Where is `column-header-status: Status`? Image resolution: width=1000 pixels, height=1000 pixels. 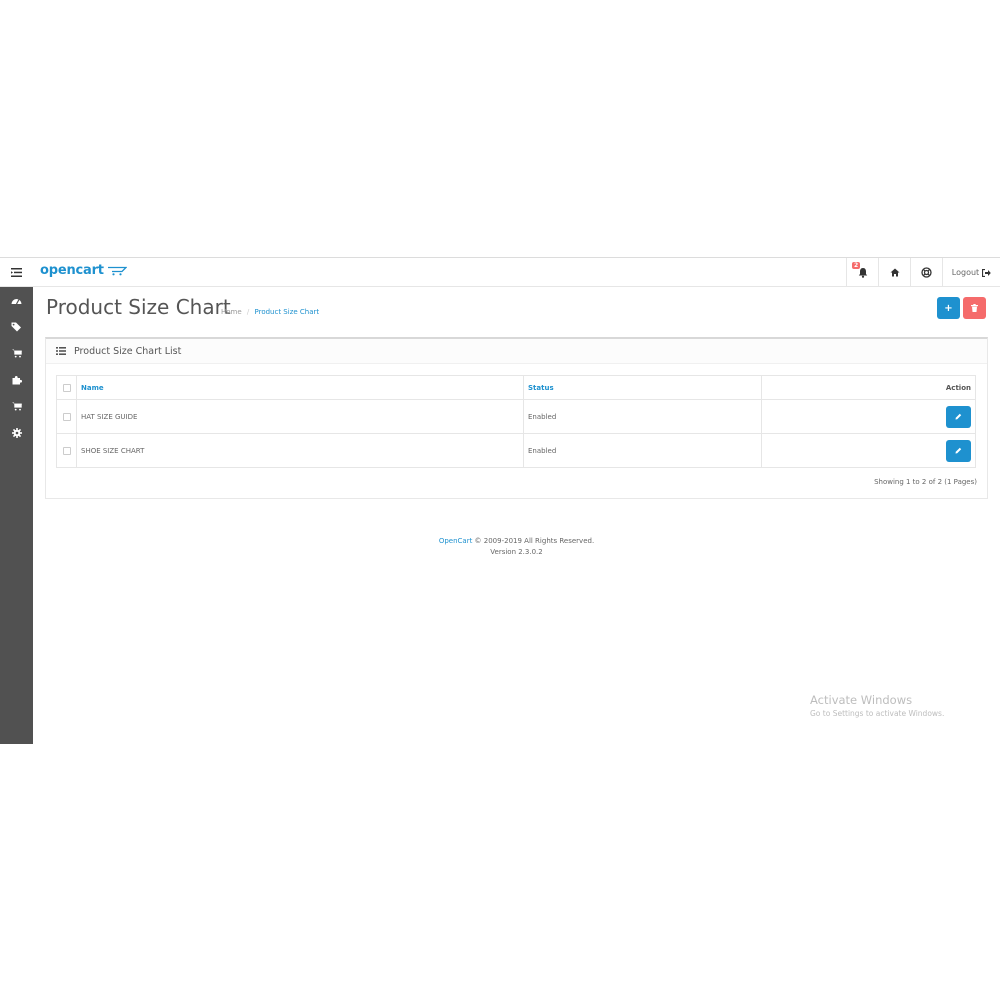 column-header-status: Status is located at coordinates (642, 387).